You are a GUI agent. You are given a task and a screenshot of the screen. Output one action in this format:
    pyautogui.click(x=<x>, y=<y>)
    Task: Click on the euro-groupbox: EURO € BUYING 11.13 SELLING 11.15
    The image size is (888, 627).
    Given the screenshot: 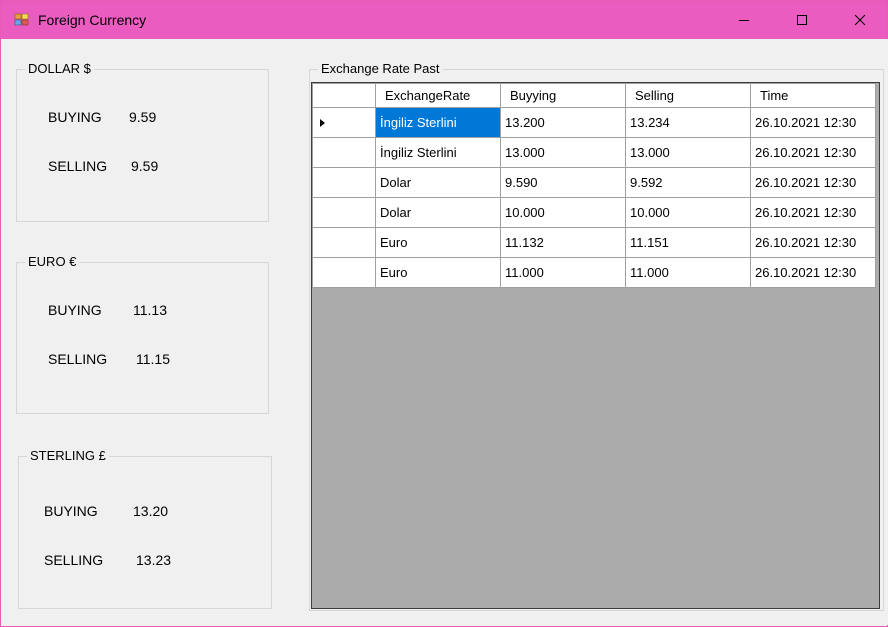 What is the action you would take?
    pyautogui.click(x=142, y=334)
    